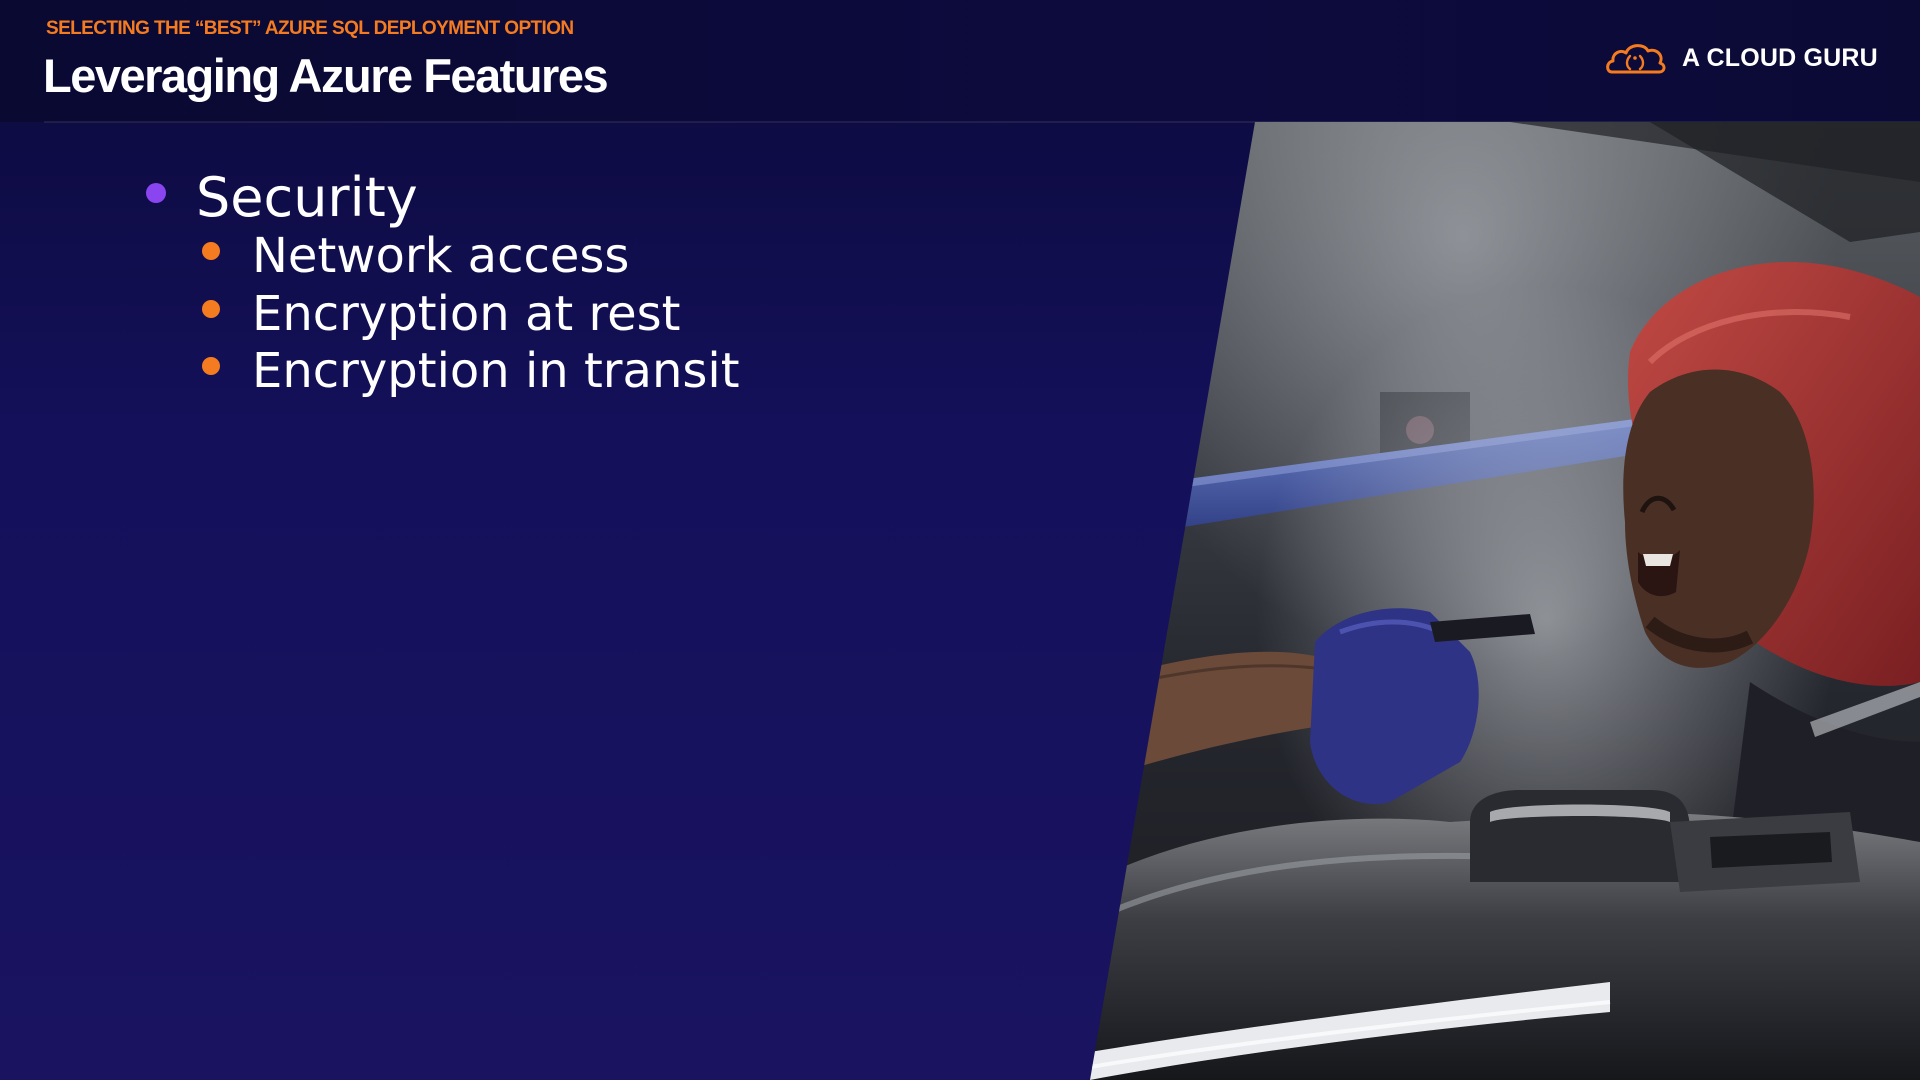  Describe the element at coordinates (1780, 57) in the screenshot. I see `brand-name: A CLOUD GURU` at that location.